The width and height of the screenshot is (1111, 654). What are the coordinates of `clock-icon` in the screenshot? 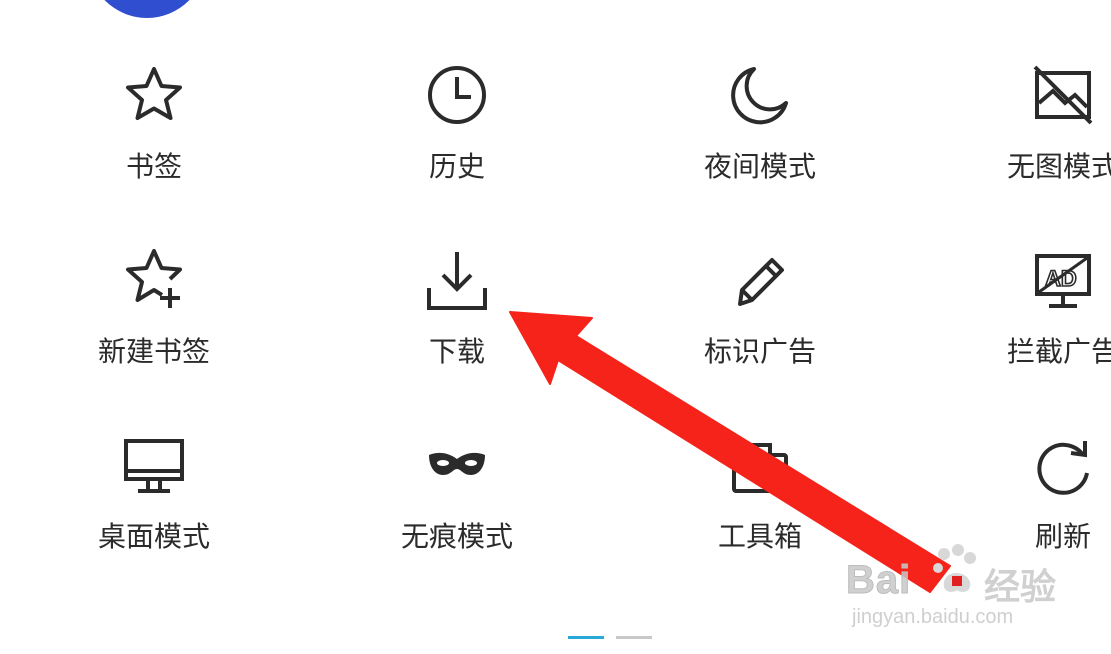 It's located at (457, 95).